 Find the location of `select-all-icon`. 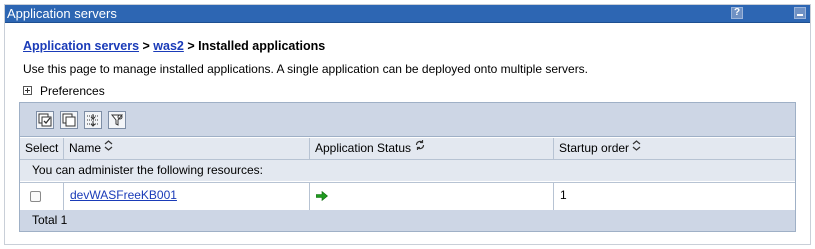

select-all-icon is located at coordinates (45, 120).